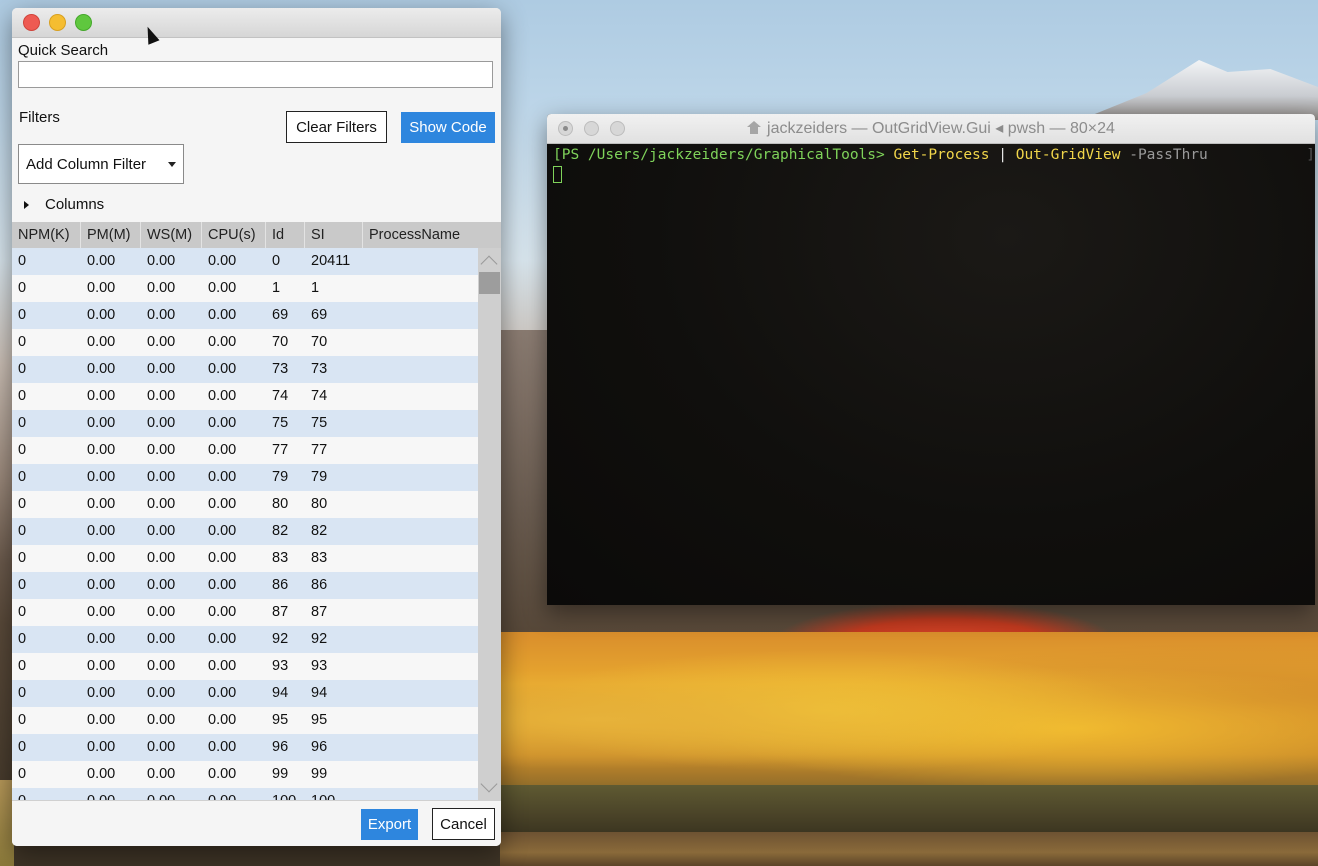  Describe the element at coordinates (245, 747) in the screenshot. I see `table-row: 0 0.00 0.00 0.00 96 96` at that location.